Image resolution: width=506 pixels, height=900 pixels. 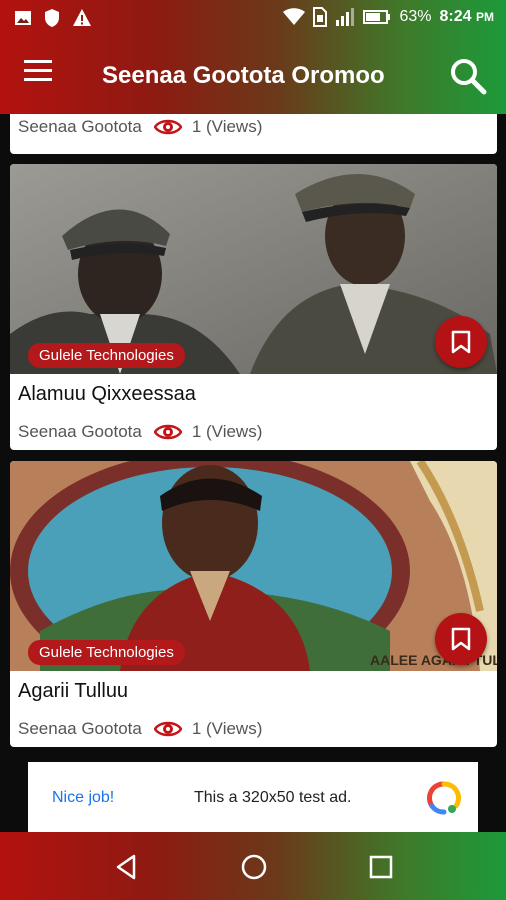 What do you see at coordinates (253, 692) in the screenshot?
I see `card-title: Agarii Tulluu` at bounding box center [253, 692].